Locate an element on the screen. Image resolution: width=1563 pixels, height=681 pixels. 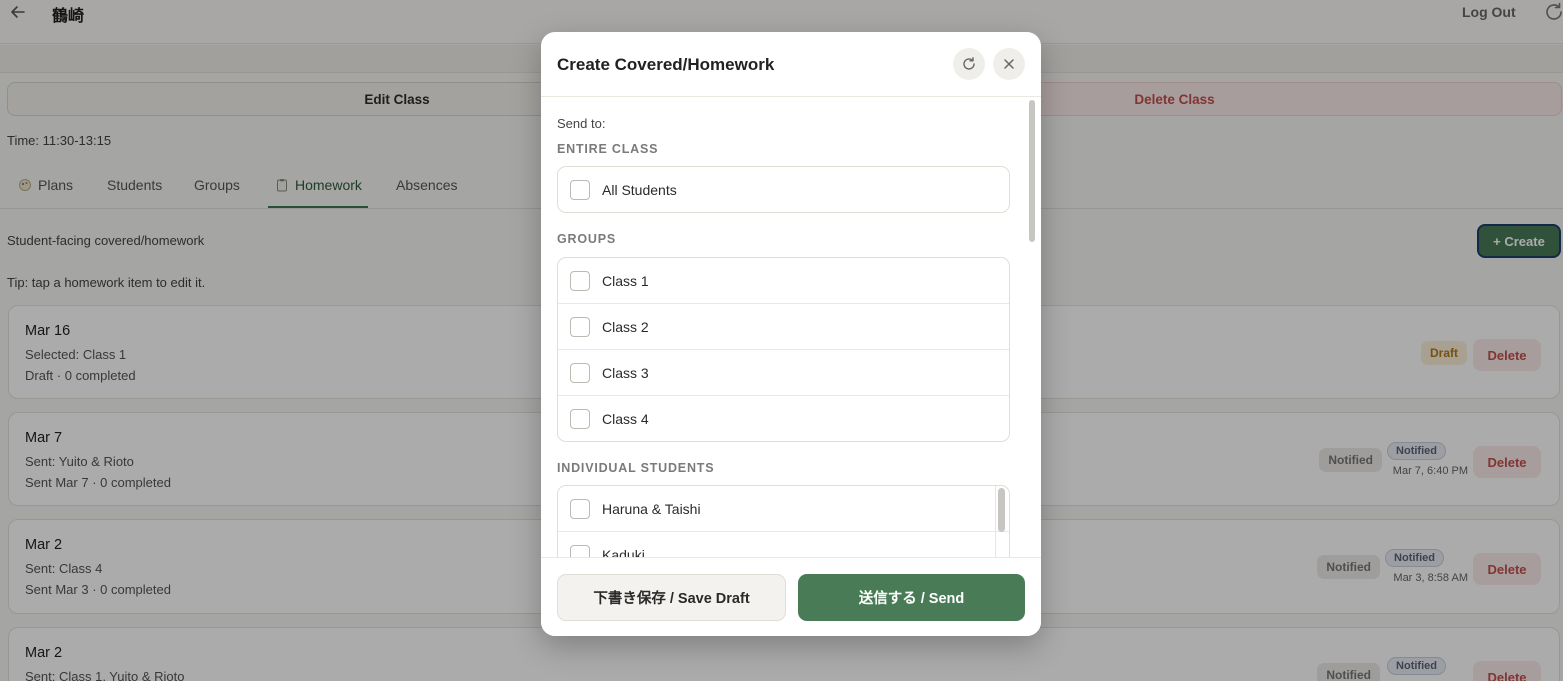
individual-students-list: Haruna & Taishi Kaduki is located at coordinates (783, 521).